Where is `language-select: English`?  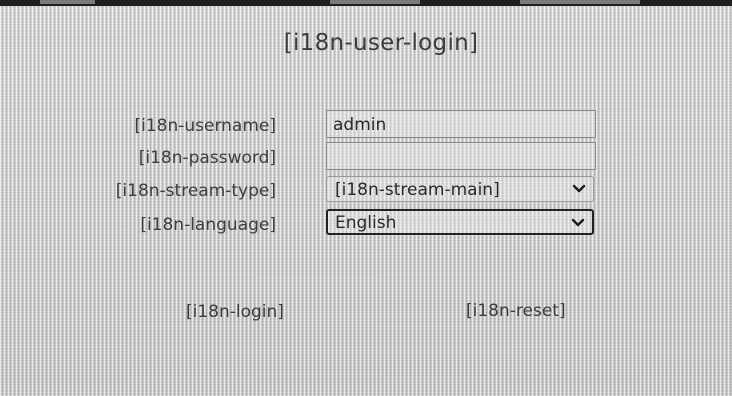
language-select: English is located at coordinates (460, 222).